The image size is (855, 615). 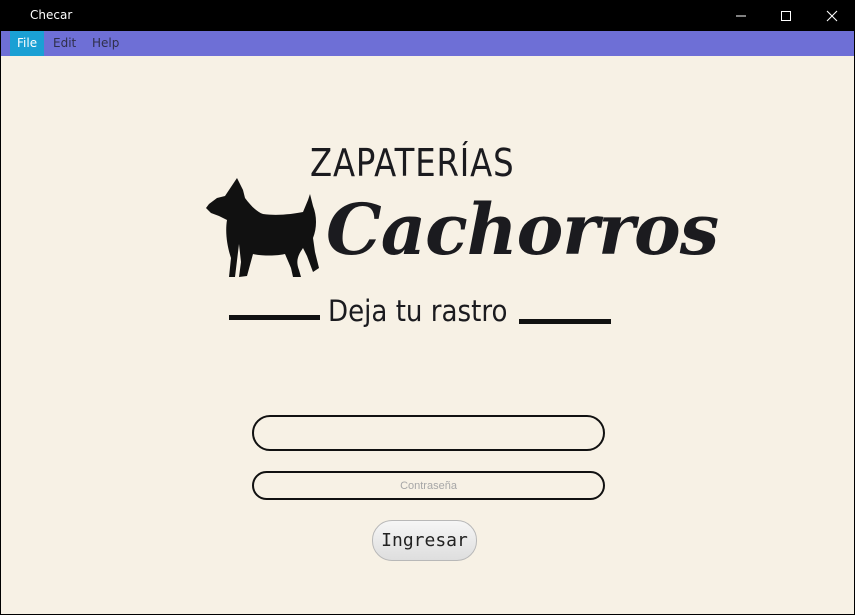 I want to click on username-field, so click(x=428, y=433).